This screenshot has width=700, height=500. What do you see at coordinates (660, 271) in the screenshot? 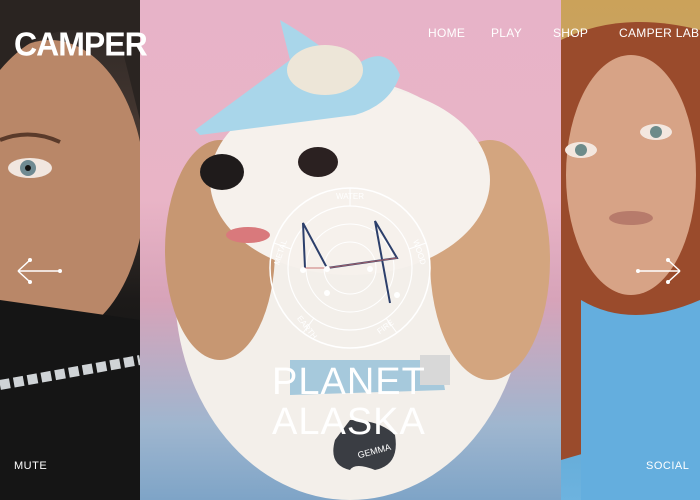
I see `arrow-right-icon` at bounding box center [660, 271].